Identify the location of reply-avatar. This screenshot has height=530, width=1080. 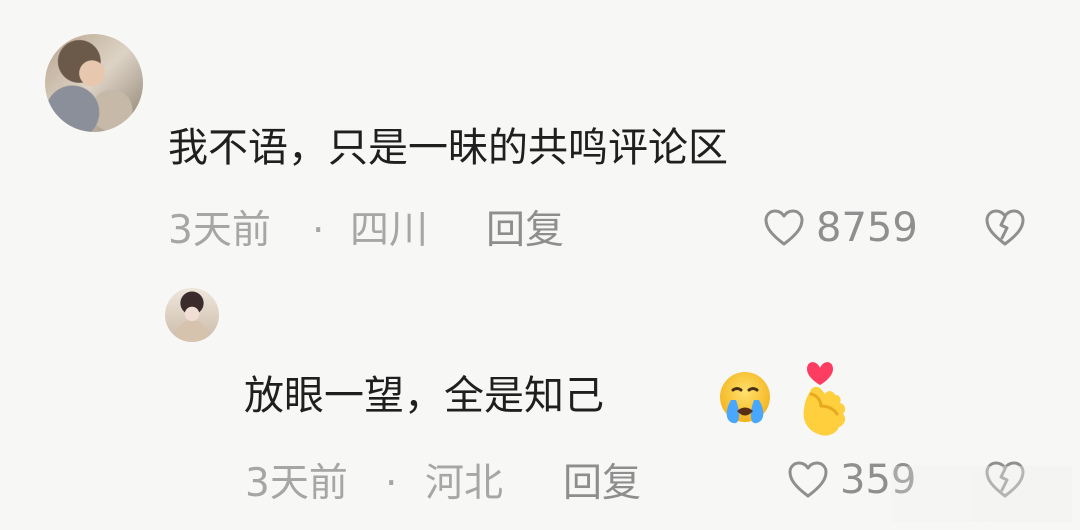
(192, 315).